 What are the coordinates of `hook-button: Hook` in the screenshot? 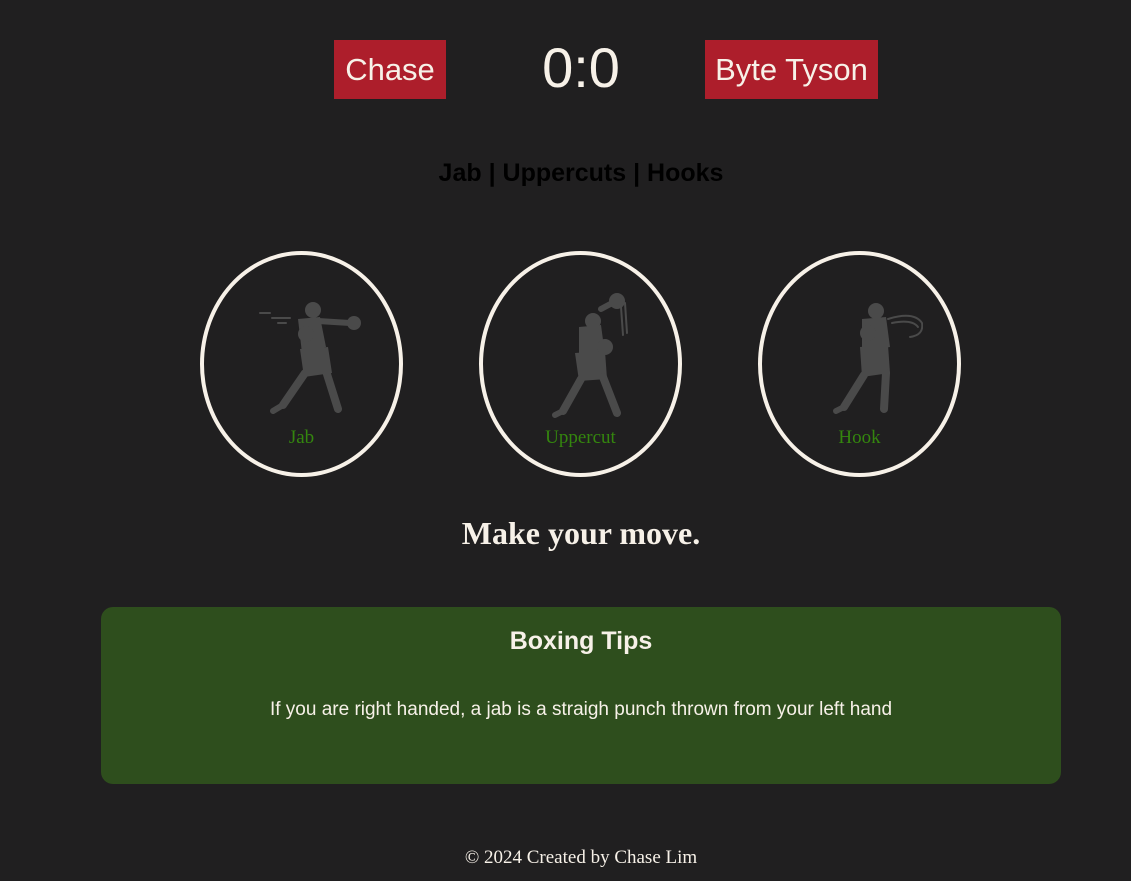 It's located at (859, 364).